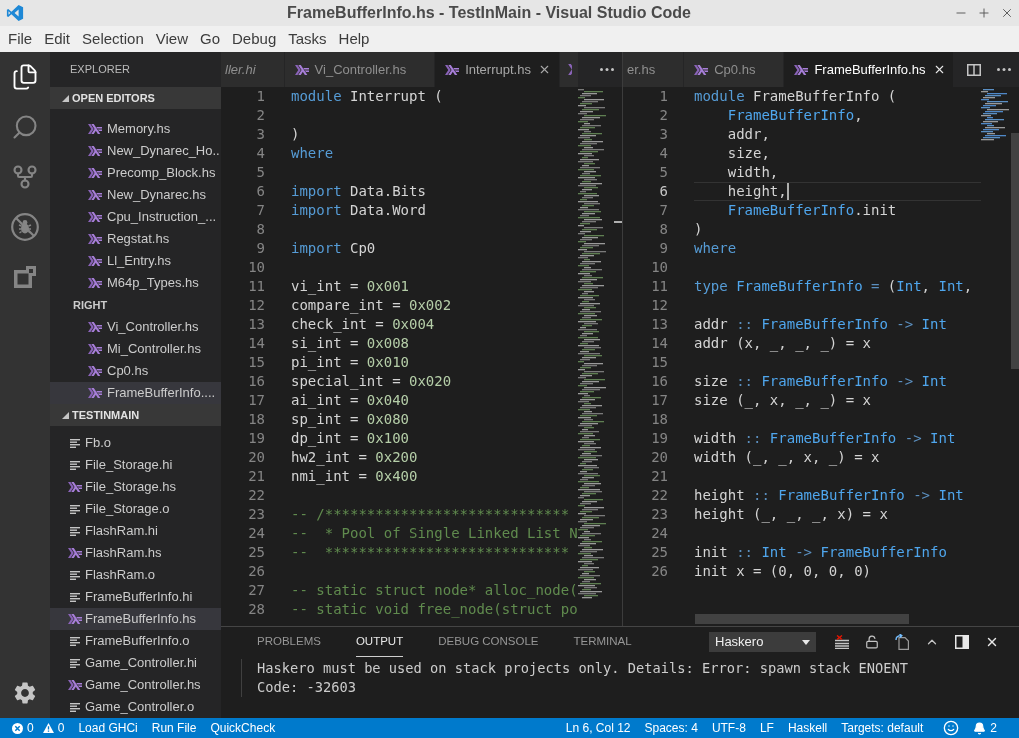  I want to click on line-number: 22, so click(256, 495).